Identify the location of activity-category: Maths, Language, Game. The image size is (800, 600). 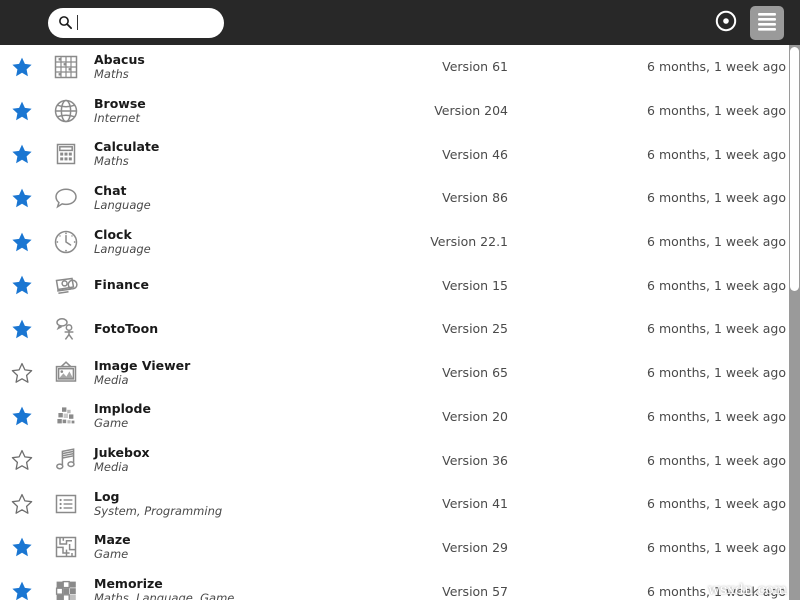
(164, 595).